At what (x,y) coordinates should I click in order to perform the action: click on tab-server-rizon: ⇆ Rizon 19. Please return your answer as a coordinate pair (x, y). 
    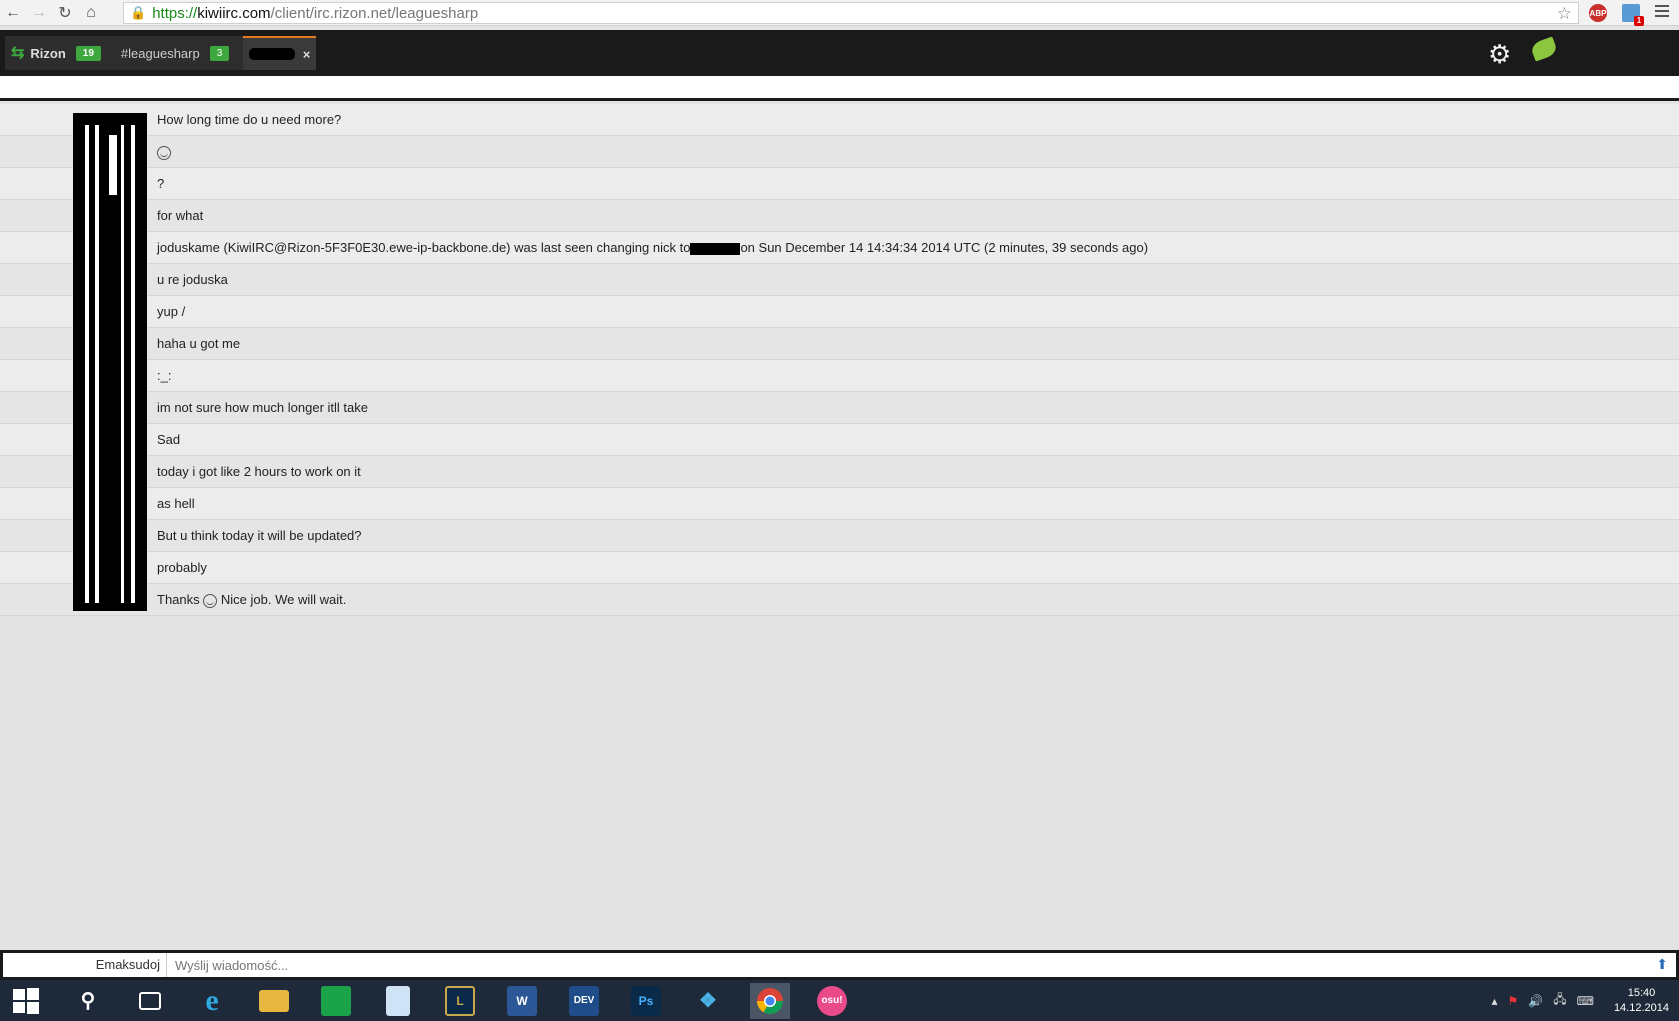
    Looking at the image, I should click on (56, 53).